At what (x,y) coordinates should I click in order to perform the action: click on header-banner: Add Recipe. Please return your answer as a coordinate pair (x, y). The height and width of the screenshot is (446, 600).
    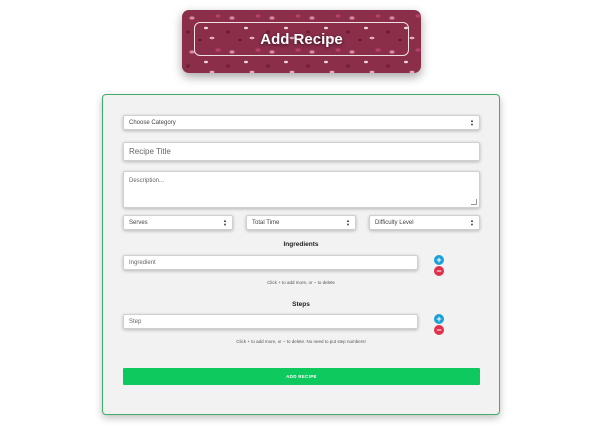
    Looking at the image, I should click on (301, 41).